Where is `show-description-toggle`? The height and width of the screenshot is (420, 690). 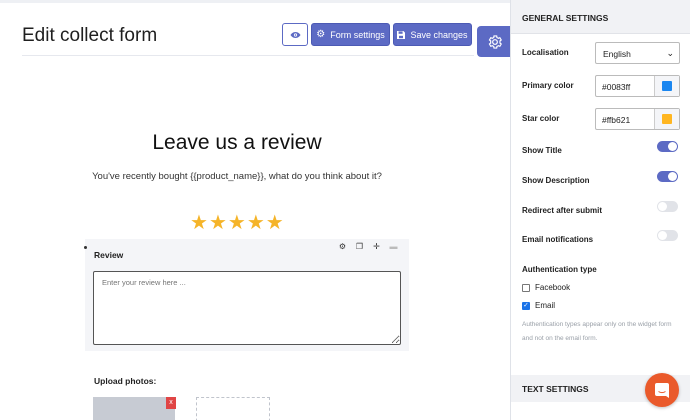
show-description-toggle is located at coordinates (667, 176).